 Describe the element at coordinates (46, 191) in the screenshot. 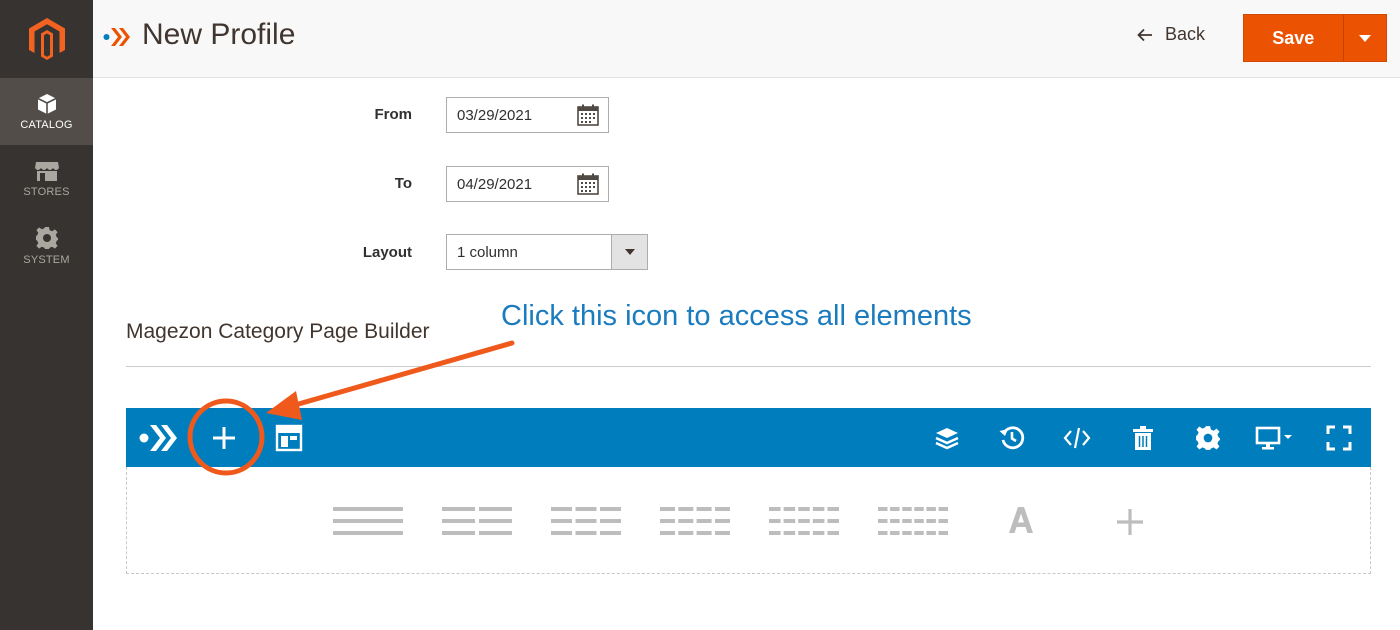

I see `sidebar-item-label: STORES` at that location.